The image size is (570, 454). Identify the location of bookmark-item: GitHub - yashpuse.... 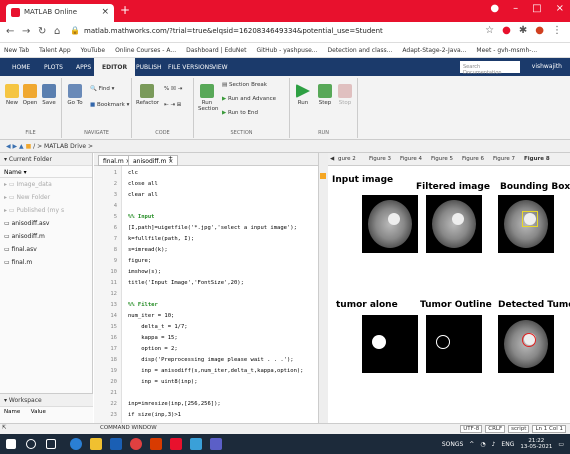
(286, 50).